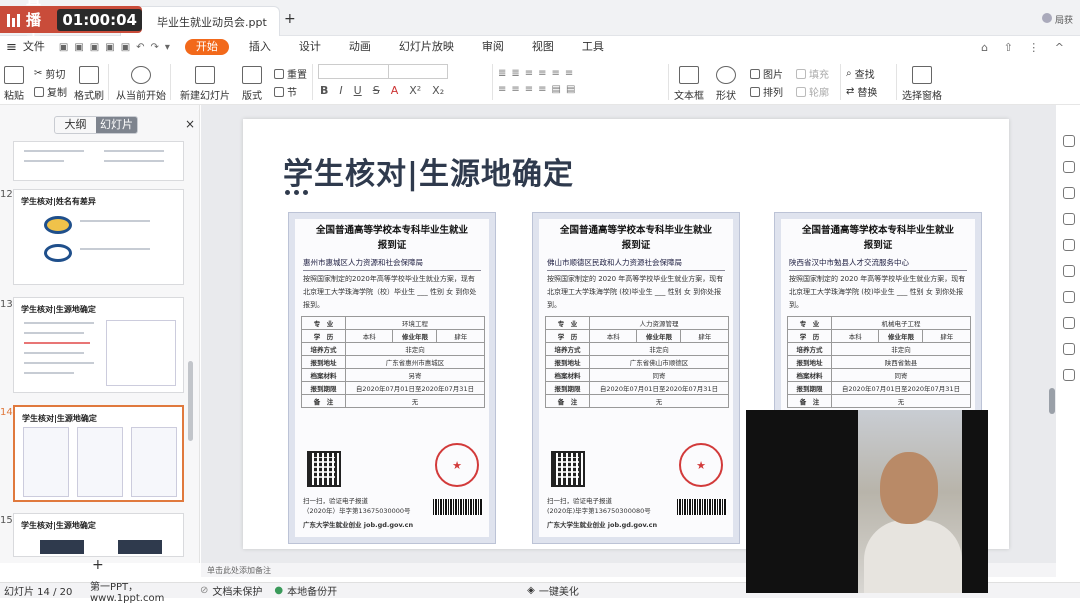  I want to click on italic-button: I, so click(340, 90).